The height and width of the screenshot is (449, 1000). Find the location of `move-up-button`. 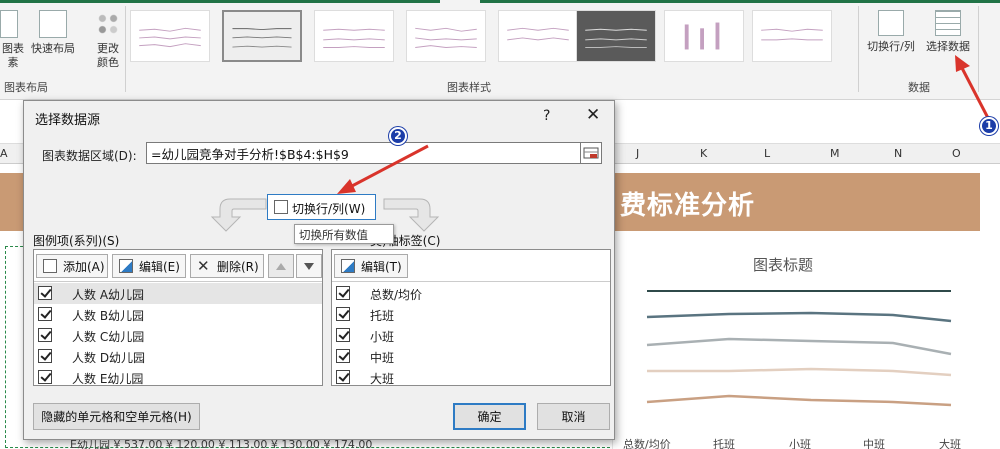

move-up-button is located at coordinates (281, 266).